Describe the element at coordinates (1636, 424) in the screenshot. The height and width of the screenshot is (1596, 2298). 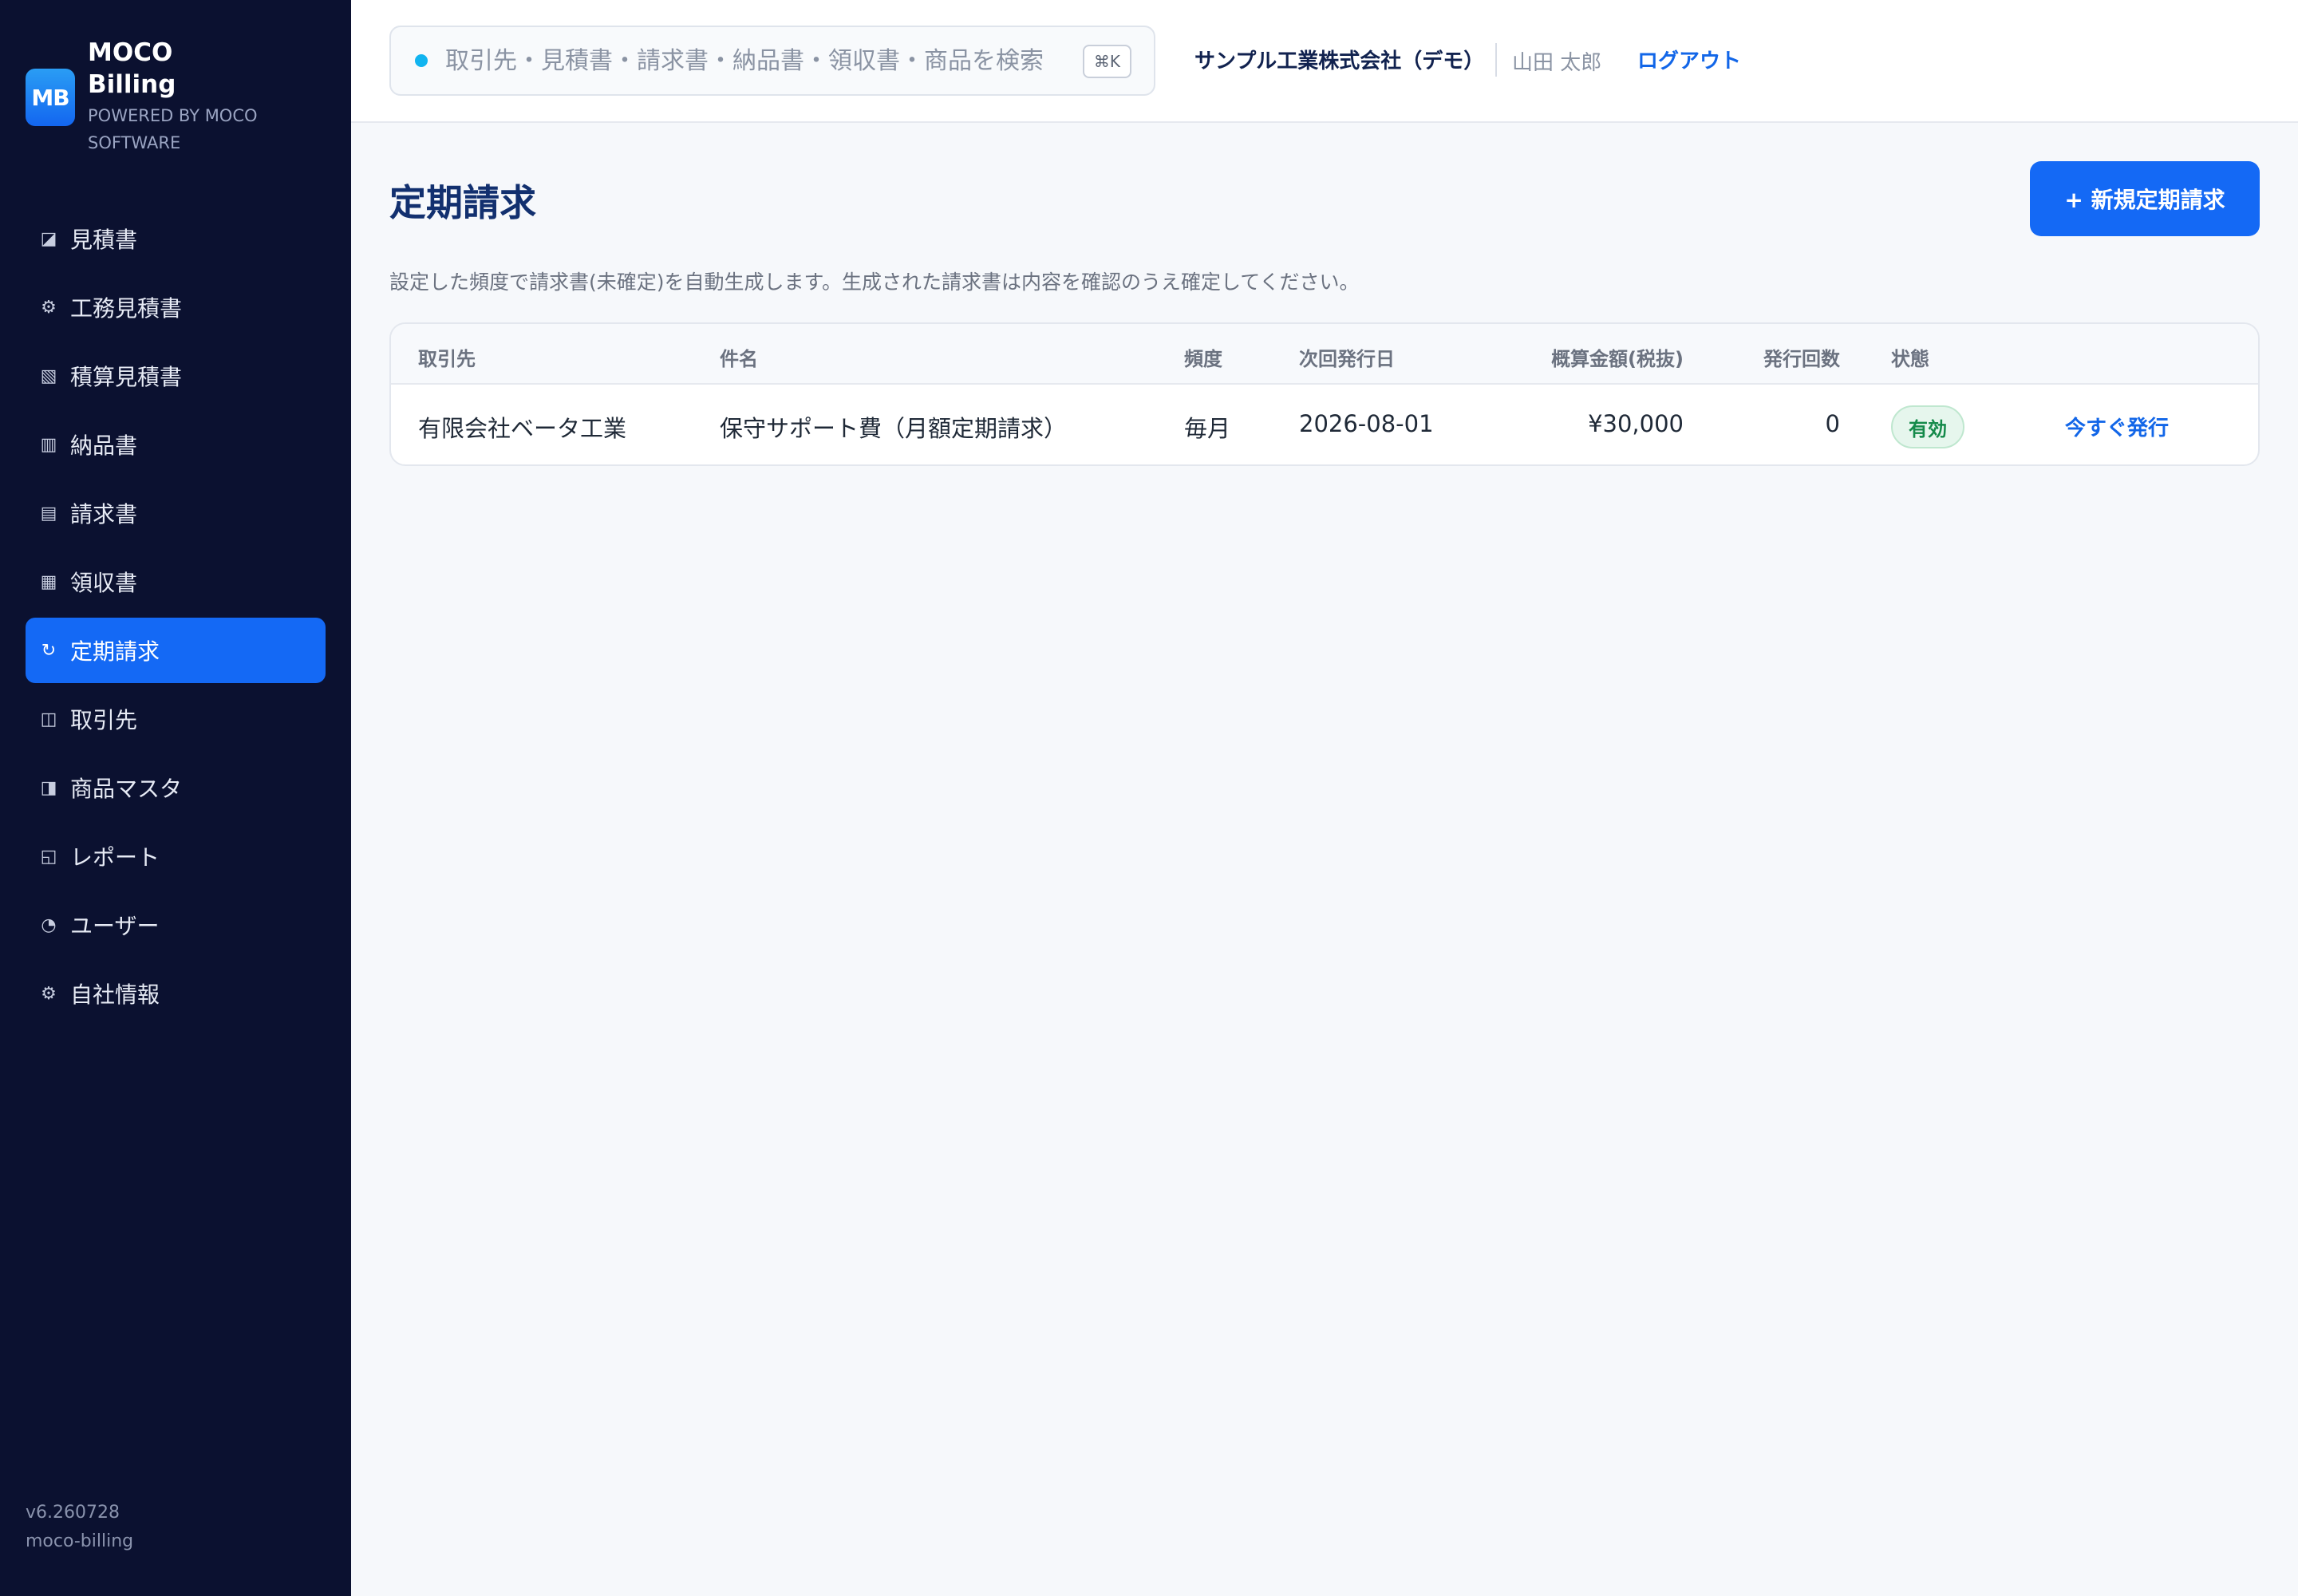
I see `cell-amount: ¥30,000` at that location.